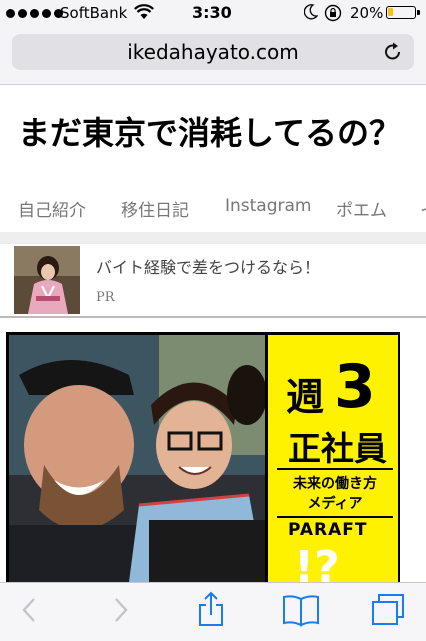 This screenshot has height=641, width=426. I want to click on safari-toolbar, so click(213, 611).